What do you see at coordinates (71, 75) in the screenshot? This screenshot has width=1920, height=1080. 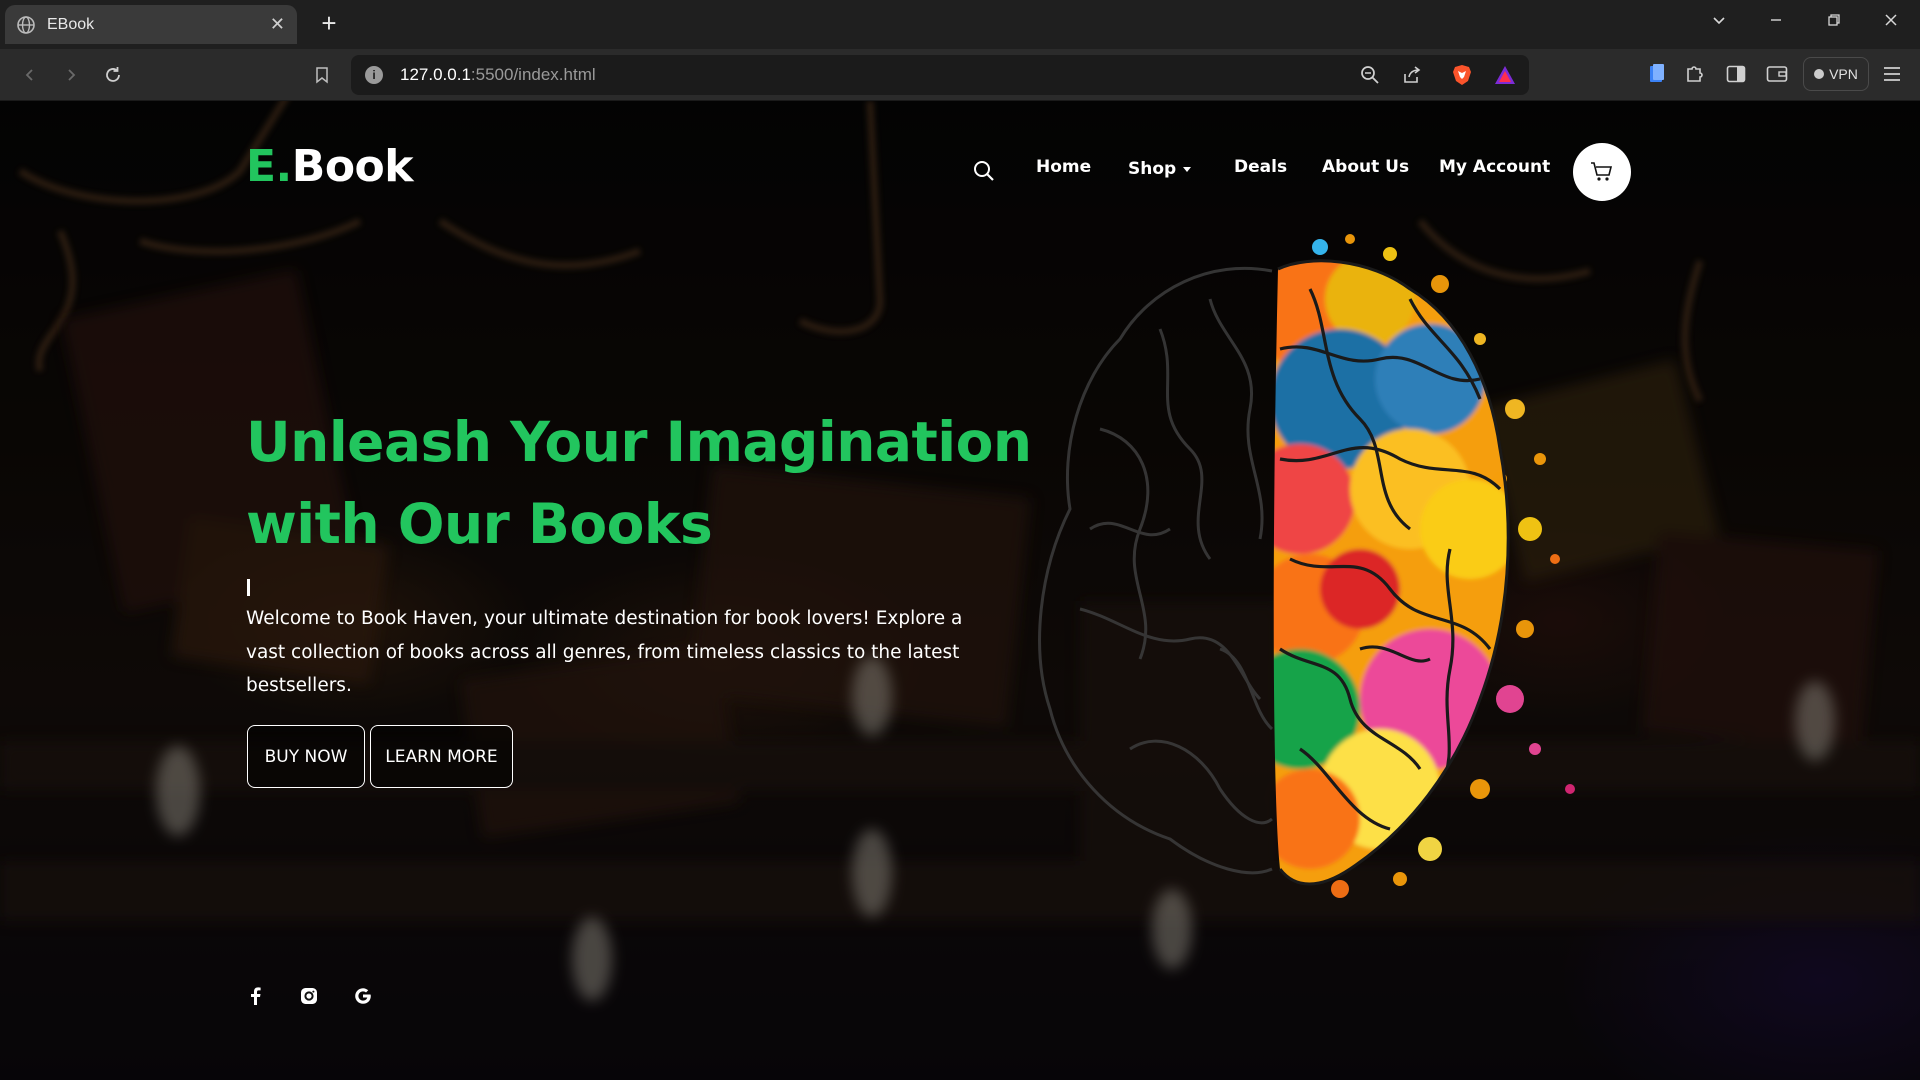 I see `forward-icon` at bounding box center [71, 75].